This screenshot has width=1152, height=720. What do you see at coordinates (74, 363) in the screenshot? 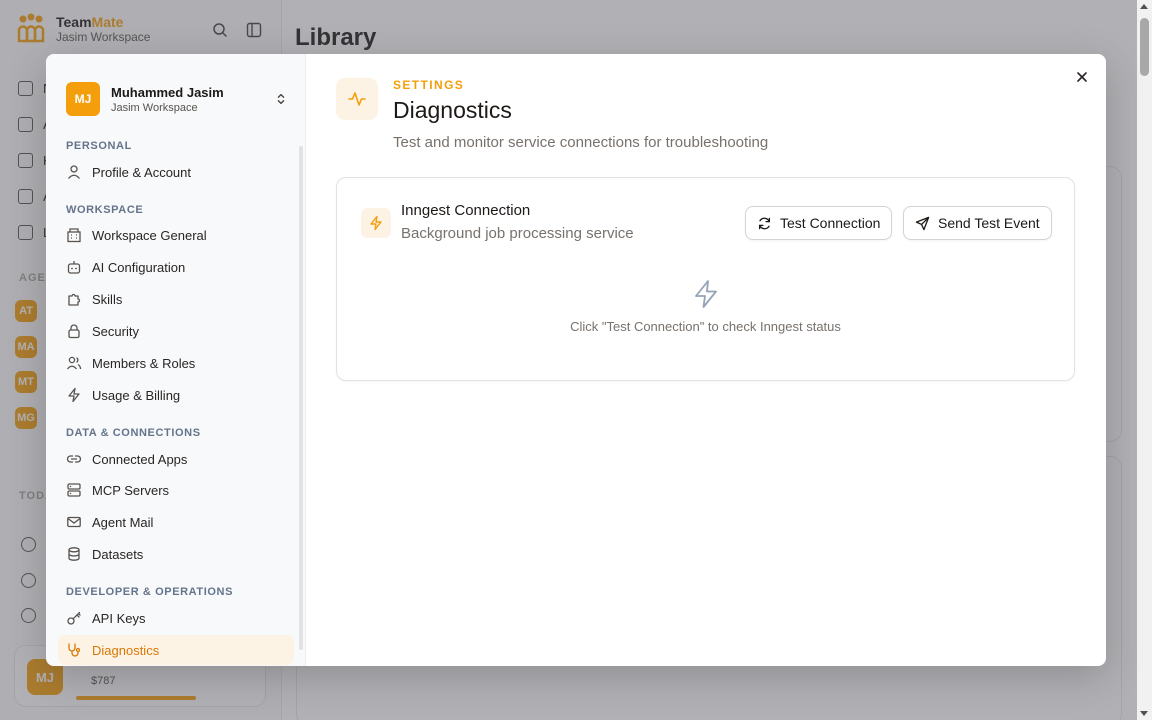
I see `users-icon` at bounding box center [74, 363].